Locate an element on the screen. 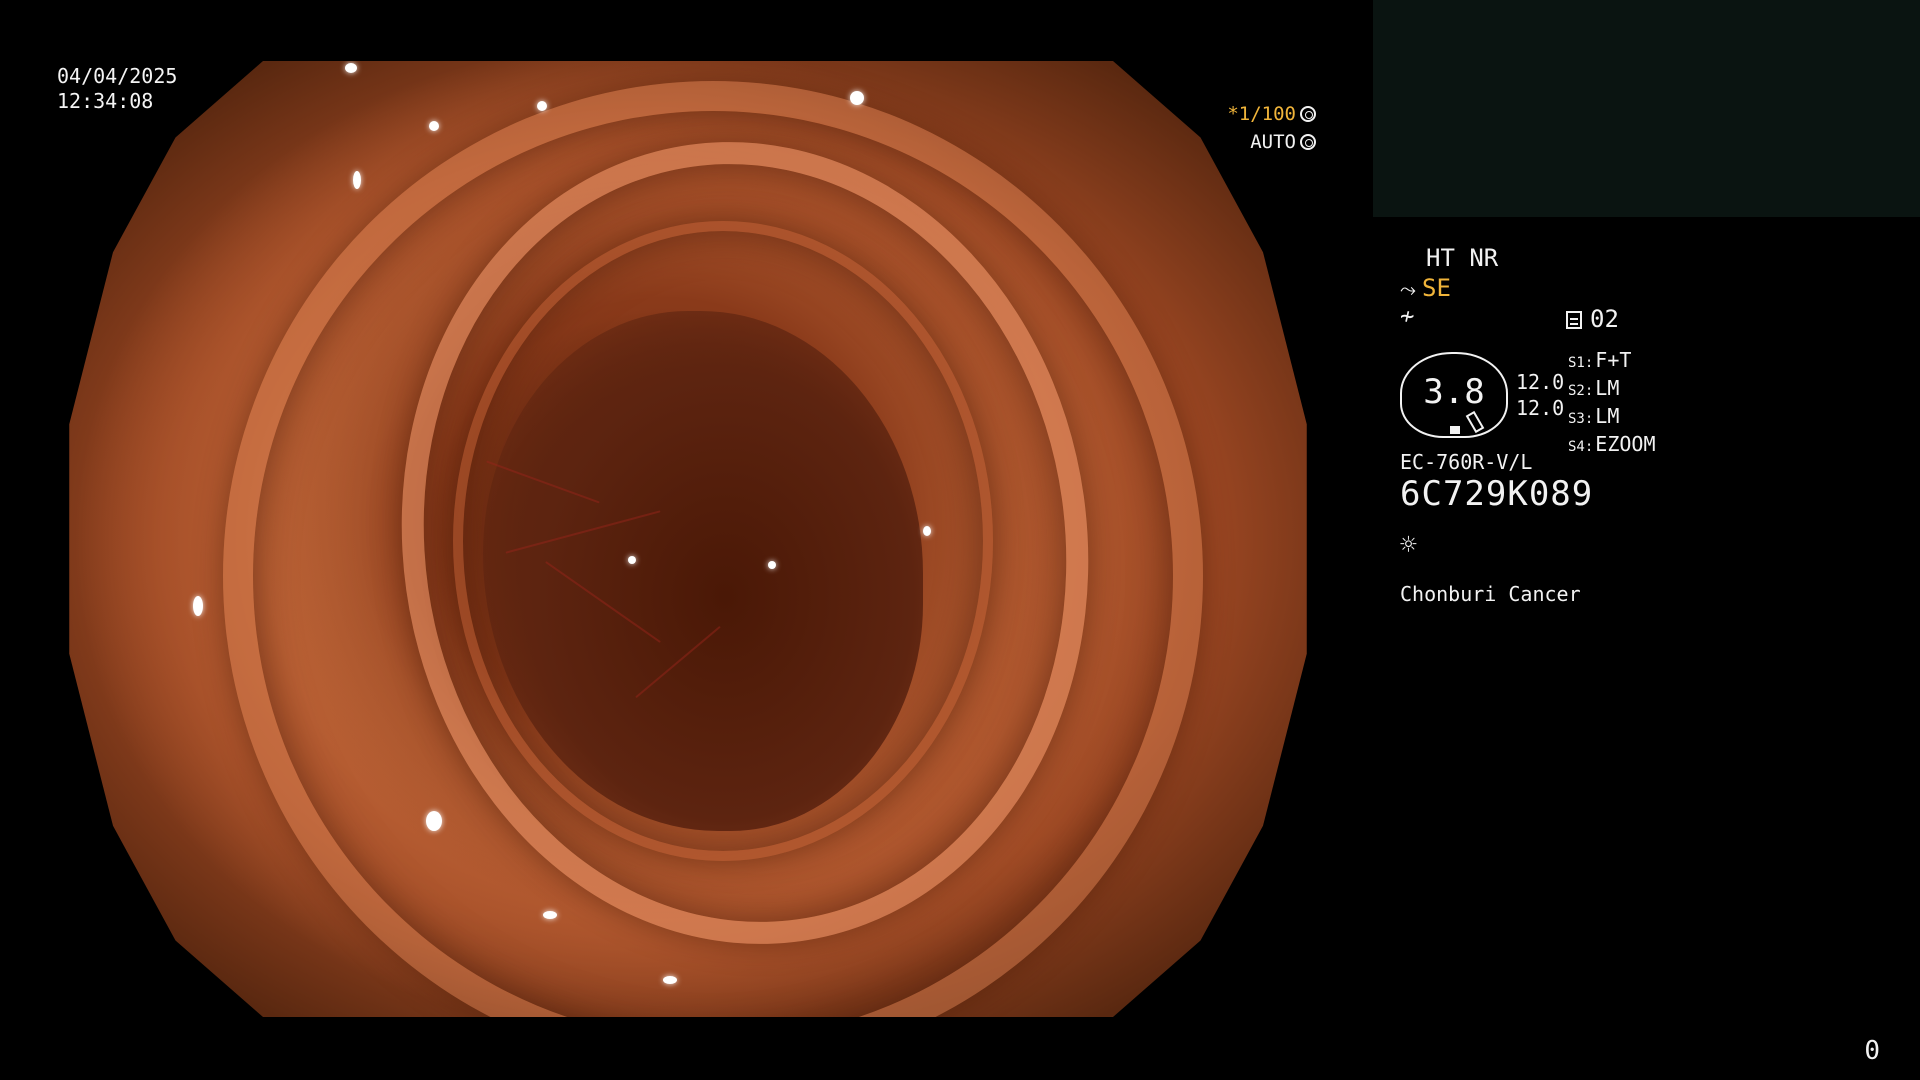 The height and width of the screenshot is (1080, 1920). time-text: 12:34:08 is located at coordinates (105, 101).